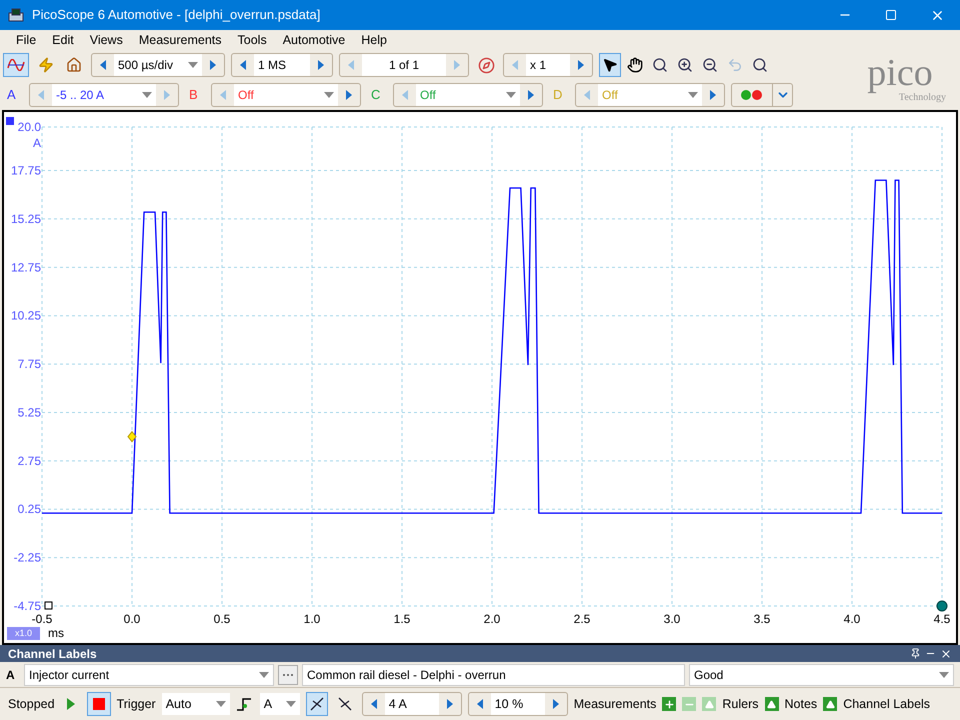 The height and width of the screenshot is (720, 960). What do you see at coordinates (70, 704) in the screenshot?
I see `play-icon` at bounding box center [70, 704].